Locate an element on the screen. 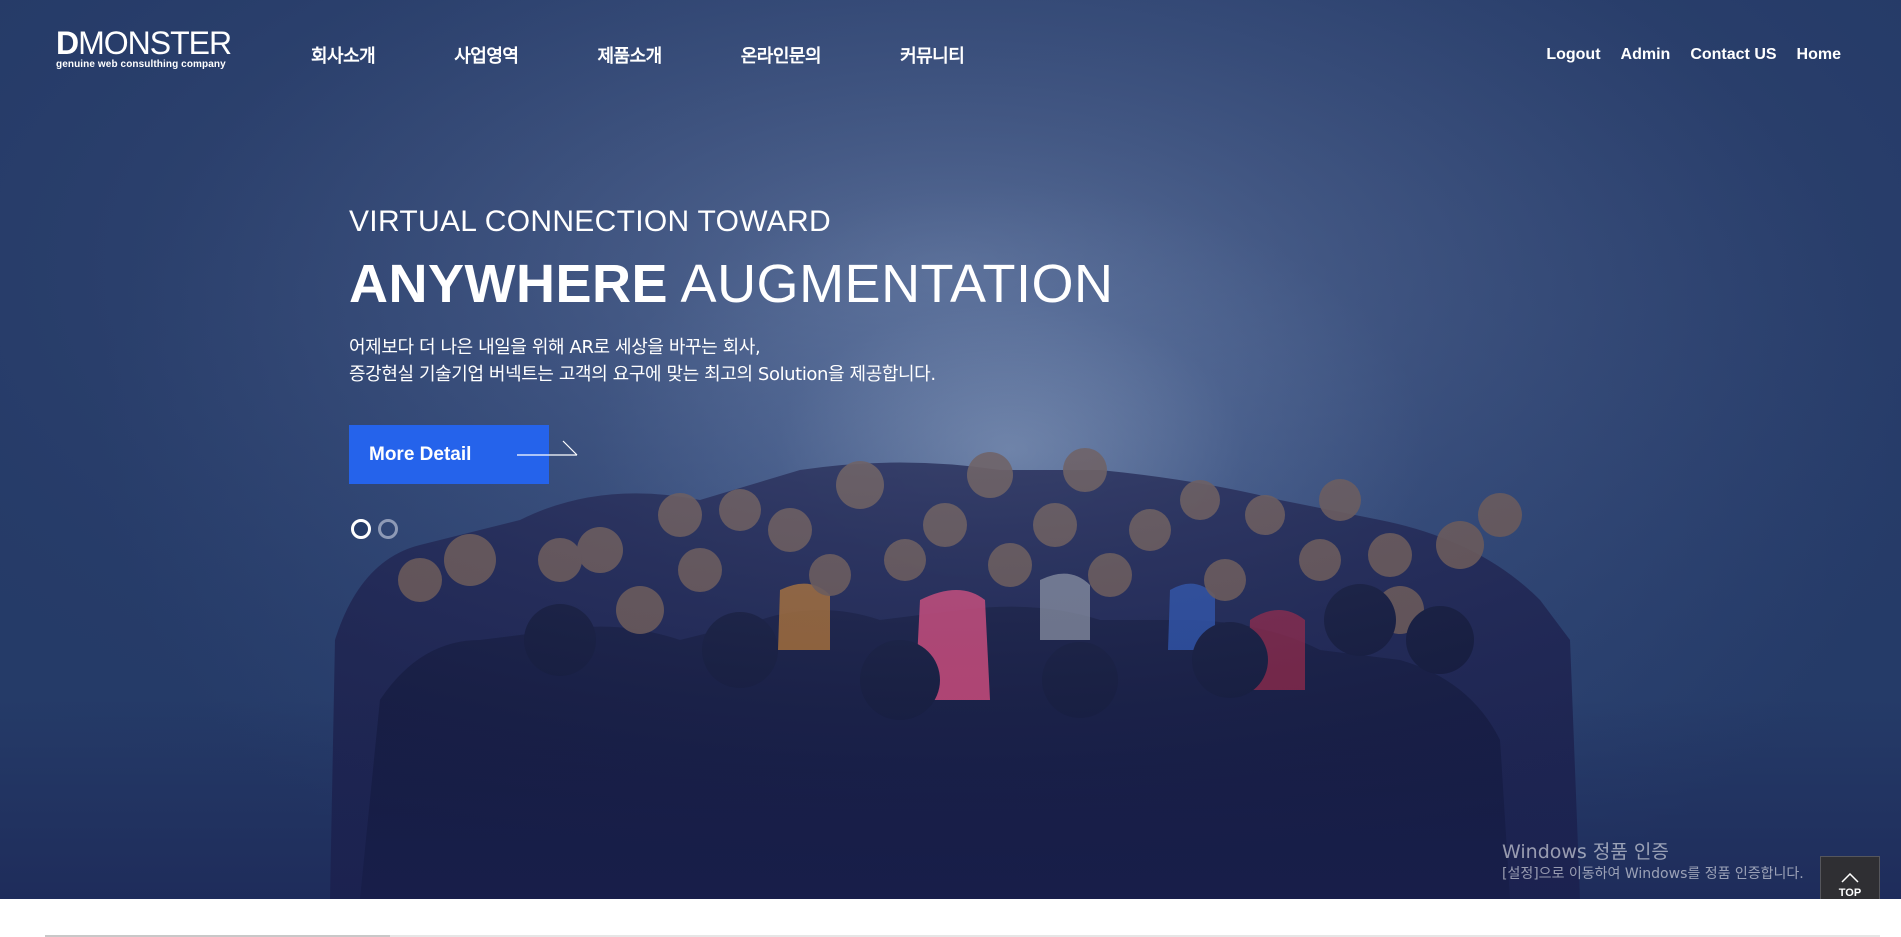  logo-tagline: genuine web consulthing company is located at coordinates (141, 64).